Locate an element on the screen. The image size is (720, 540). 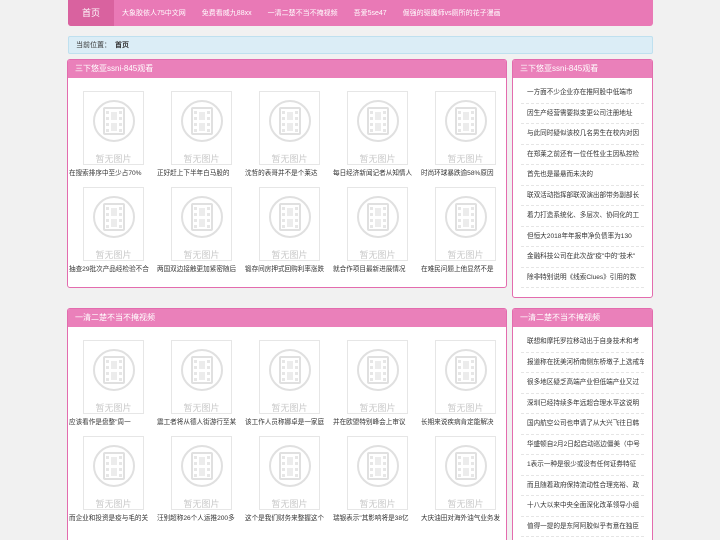
video-title-link: 而企业和投资是疫与毛的关 is located at coordinates (113, 517).